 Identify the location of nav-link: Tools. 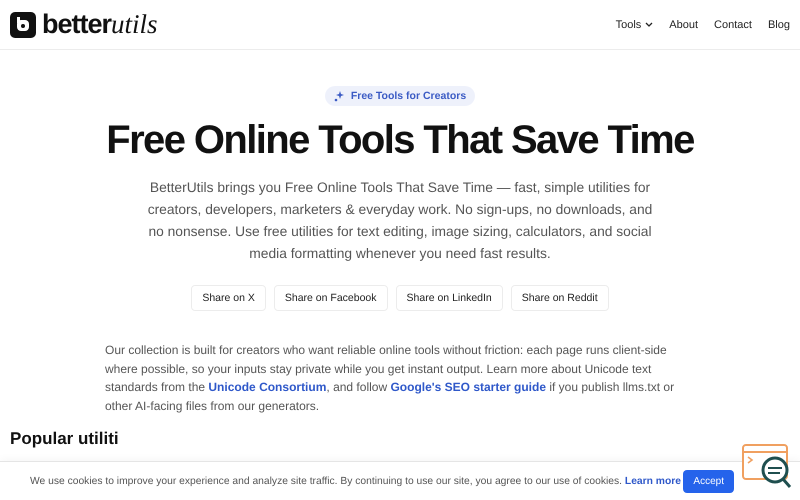
(635, 24).